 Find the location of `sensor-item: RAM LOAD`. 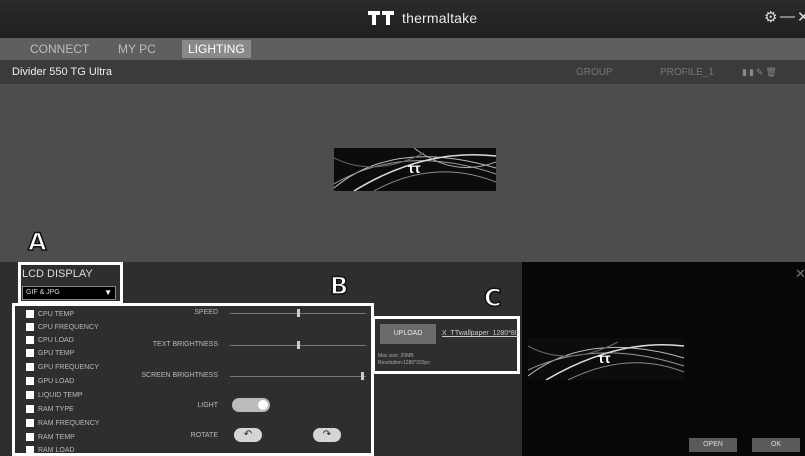

sensor-item: RAM LOAD is located at coordinates (50, 450).